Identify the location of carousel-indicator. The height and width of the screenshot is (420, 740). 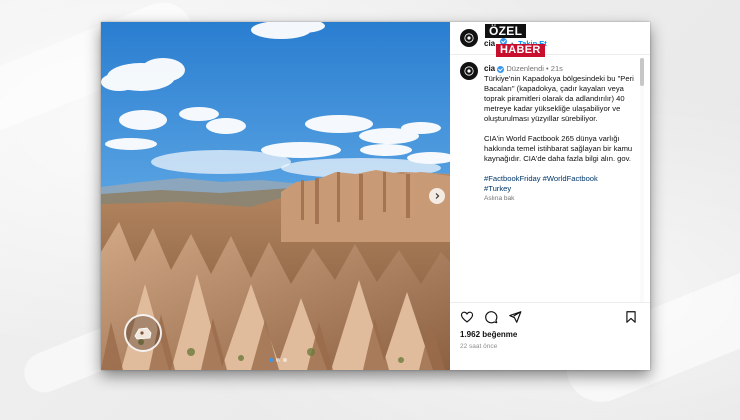
(278, 360).